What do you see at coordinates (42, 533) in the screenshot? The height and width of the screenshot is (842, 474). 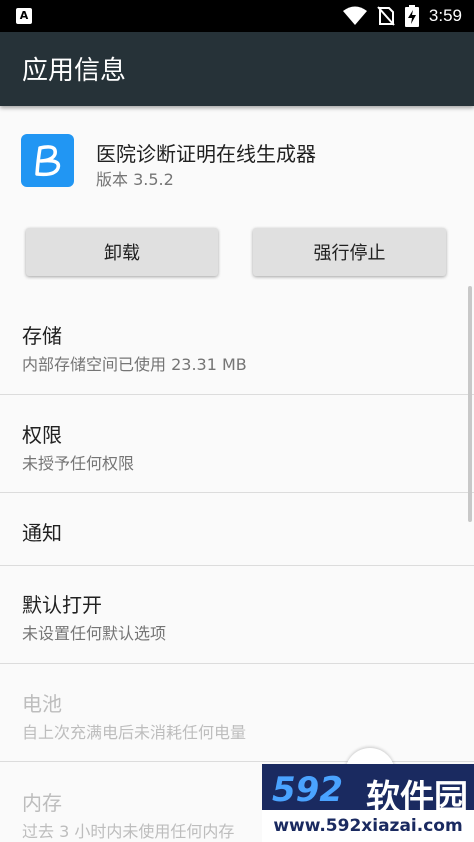 I see `notifications-title: 通知` at bounding box center [42, 533].